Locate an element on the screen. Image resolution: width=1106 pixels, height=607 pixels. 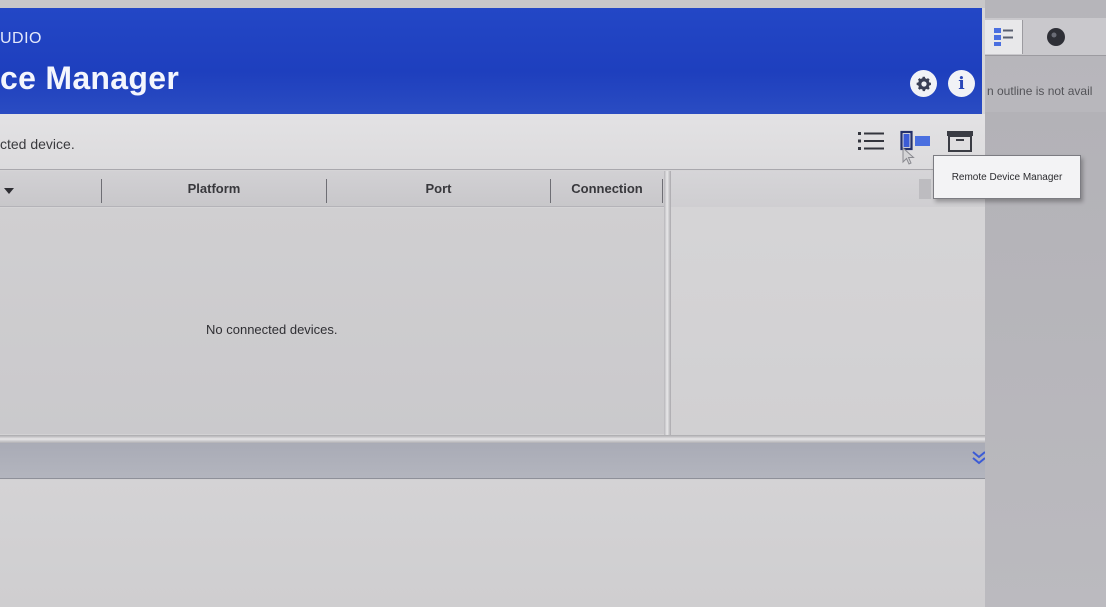
side-panel-tabs is located at coordinates (1045, 37).